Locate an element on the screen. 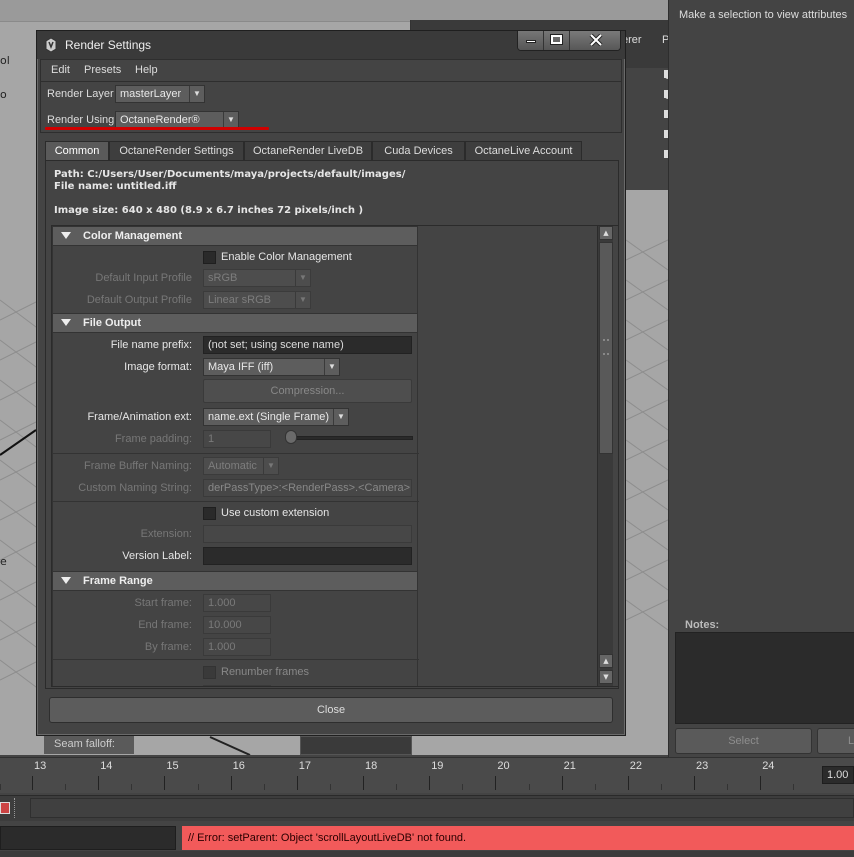  input-profile-dropdown: sRGB ▼ is located at coordinates (257, 278).